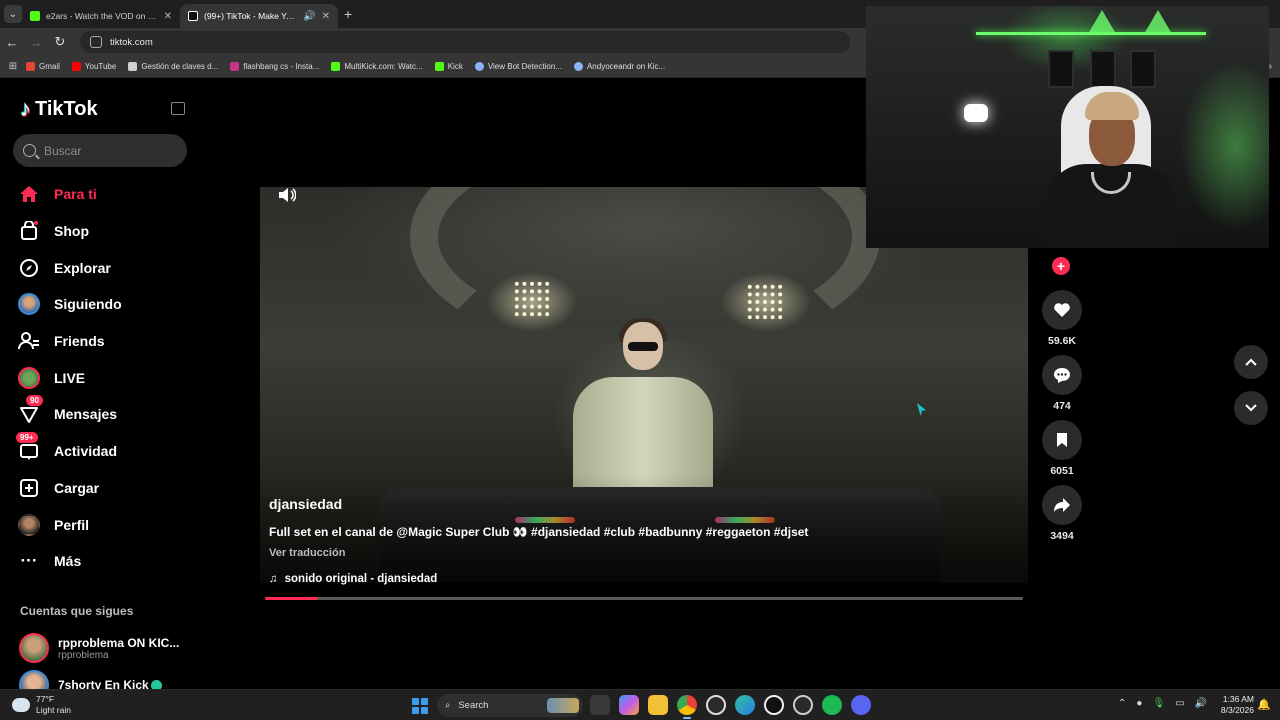 The height and width of the screenshot is (720, 1280). What do you see at coordinates (104, 341) in the screenshot?
I see `sidebar-item-friends: Friends` at bounding box center [104, 341].